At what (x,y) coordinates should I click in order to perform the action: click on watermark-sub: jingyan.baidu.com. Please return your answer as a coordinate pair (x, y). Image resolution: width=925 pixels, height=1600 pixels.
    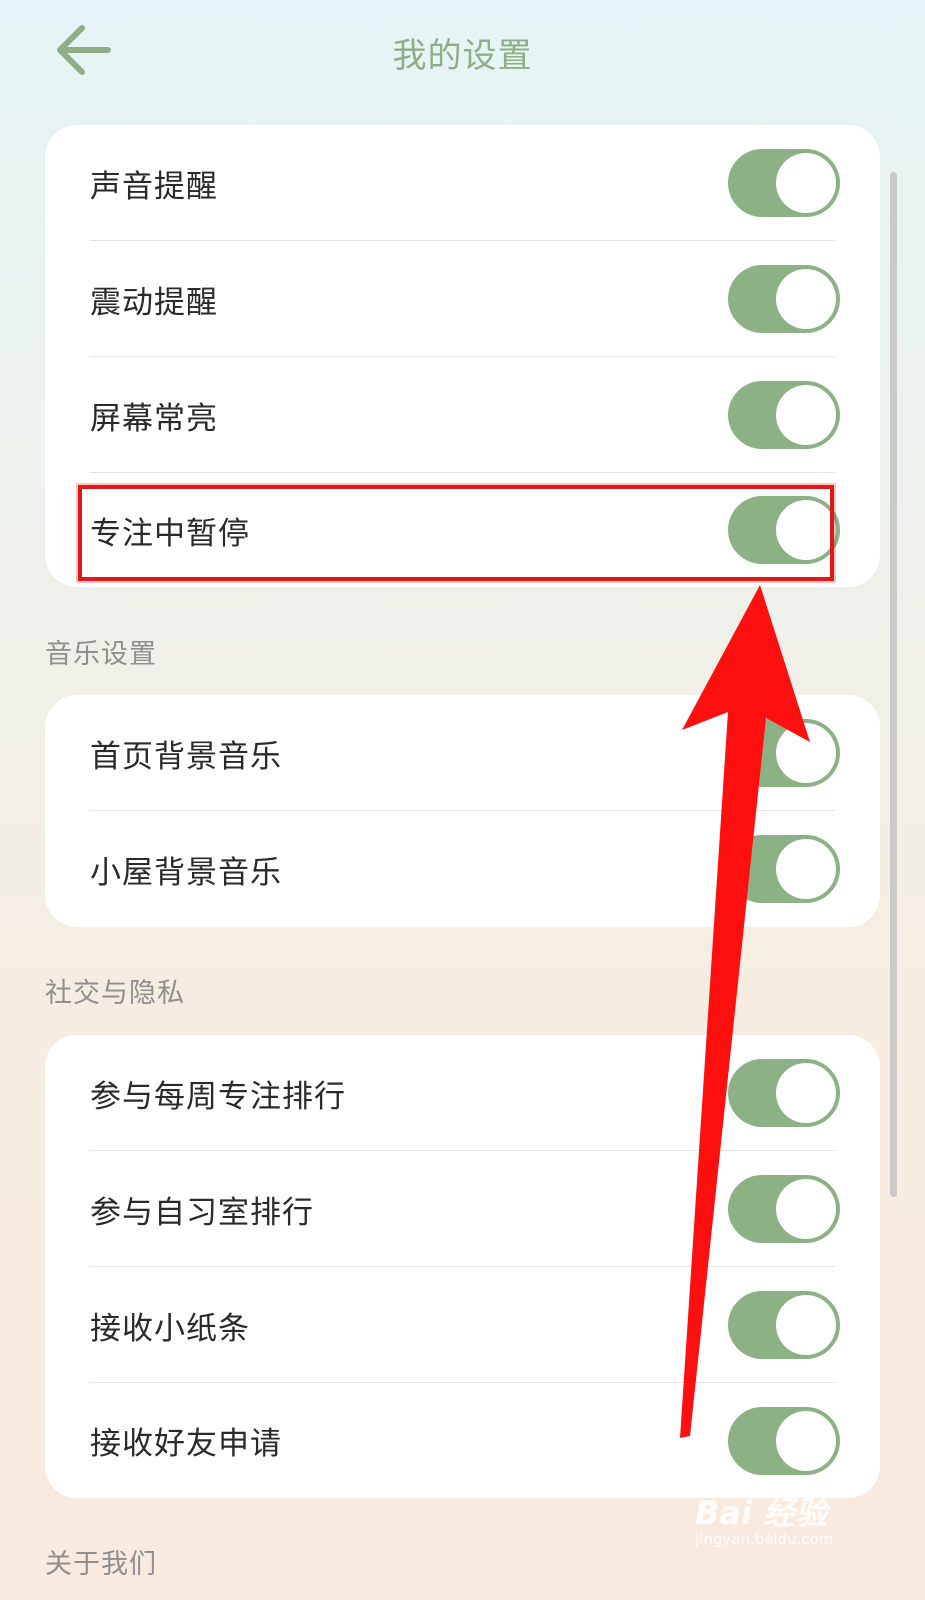
    Looking at the image, I should click on (764, 1539).